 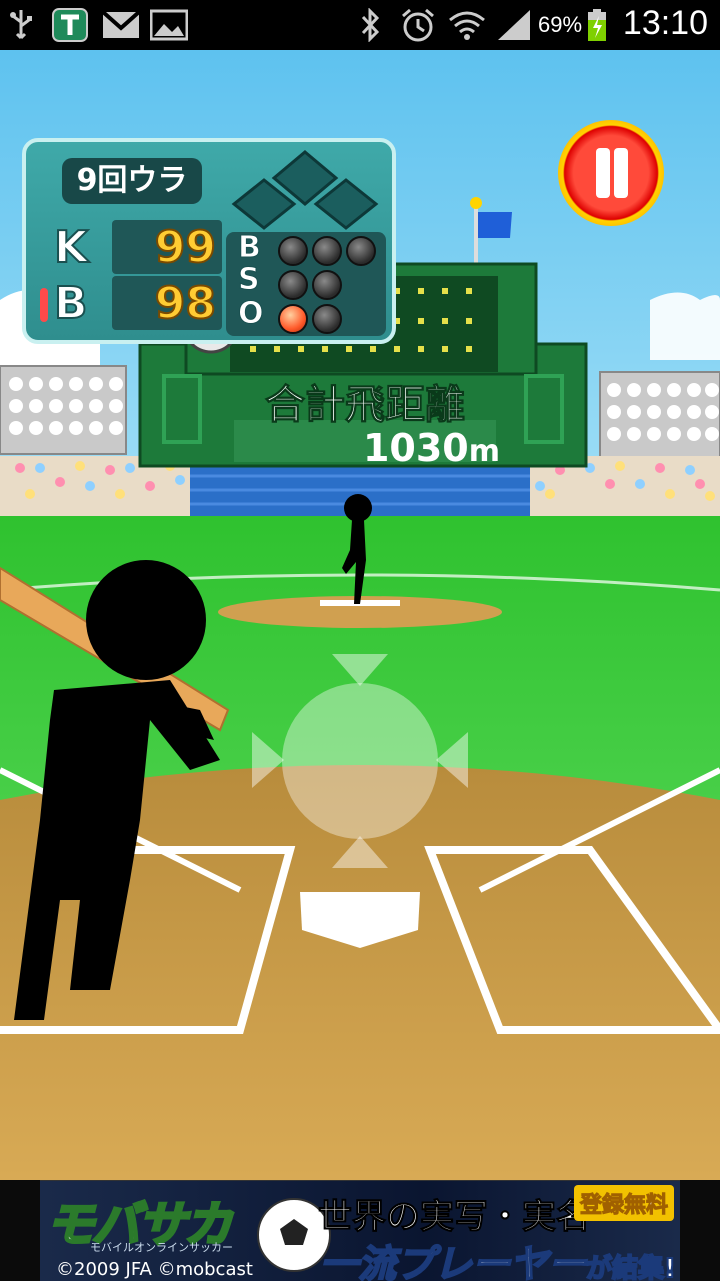 I want to click on score-box: 99, so click(x=167, y=247).